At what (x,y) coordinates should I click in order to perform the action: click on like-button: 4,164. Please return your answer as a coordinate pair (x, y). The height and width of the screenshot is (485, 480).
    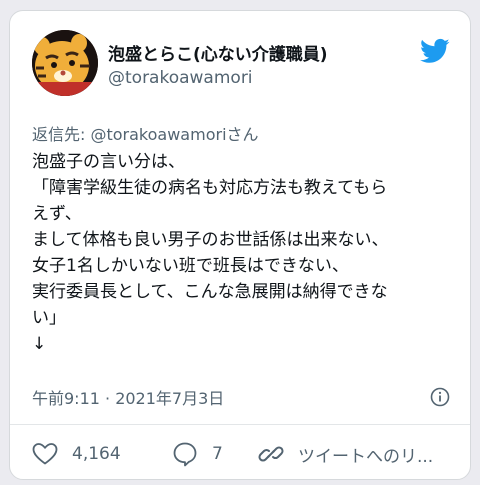
    Looking at the image, I should click on (76, 454).